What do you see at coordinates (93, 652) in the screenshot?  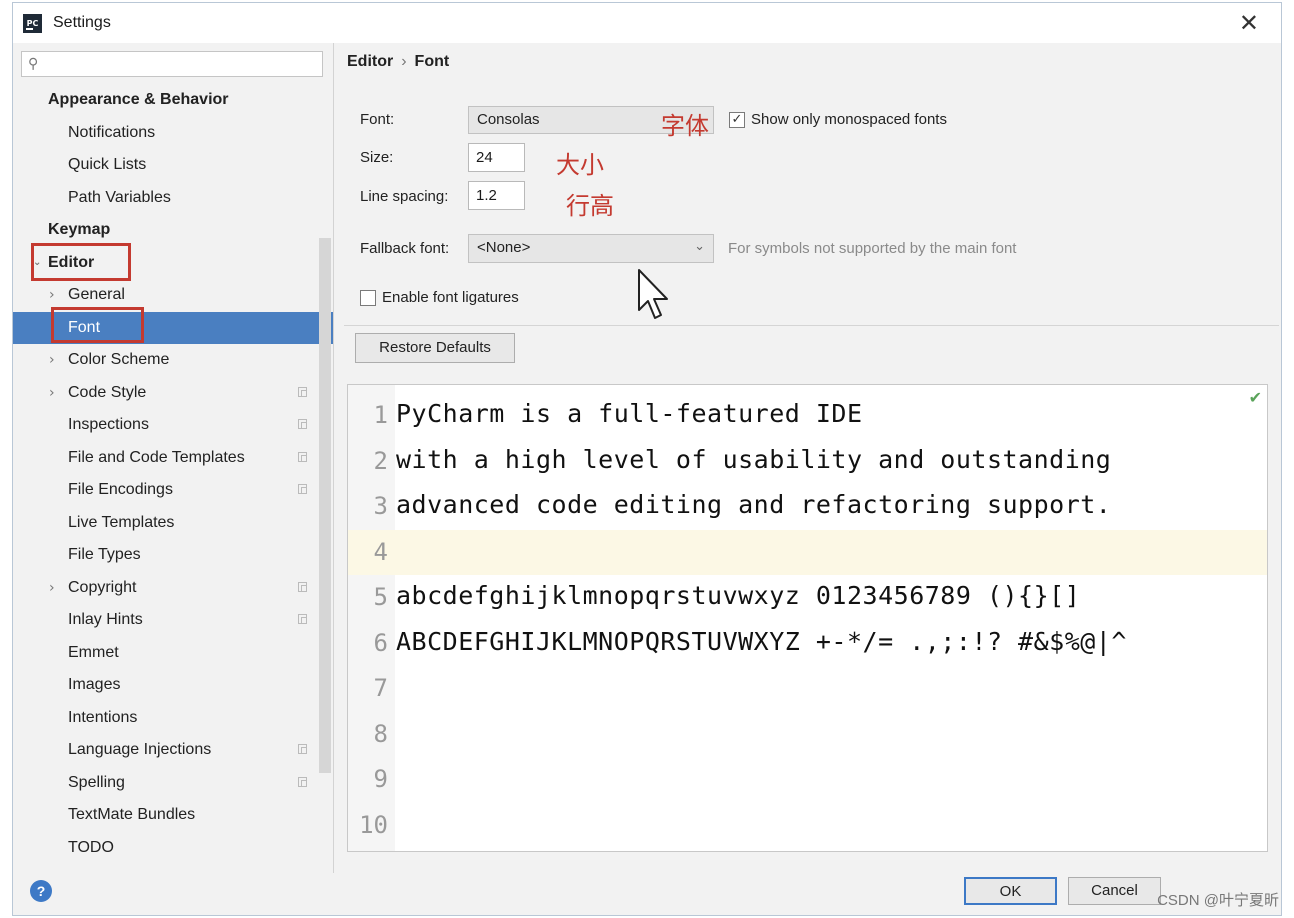 I see `sidebar-item-label: Emmet` at bounding box center [93, 652].